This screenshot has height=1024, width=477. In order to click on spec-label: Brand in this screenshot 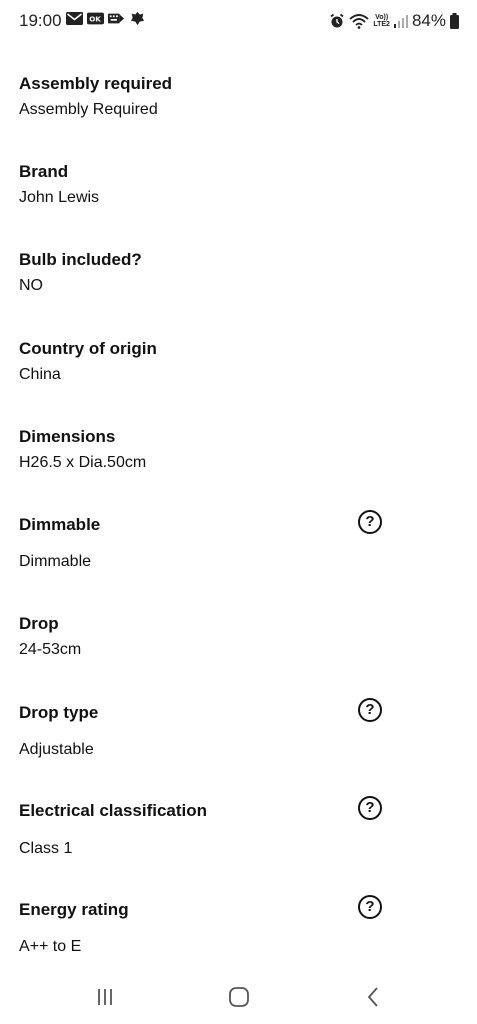, I will do `click(44, 171)`.